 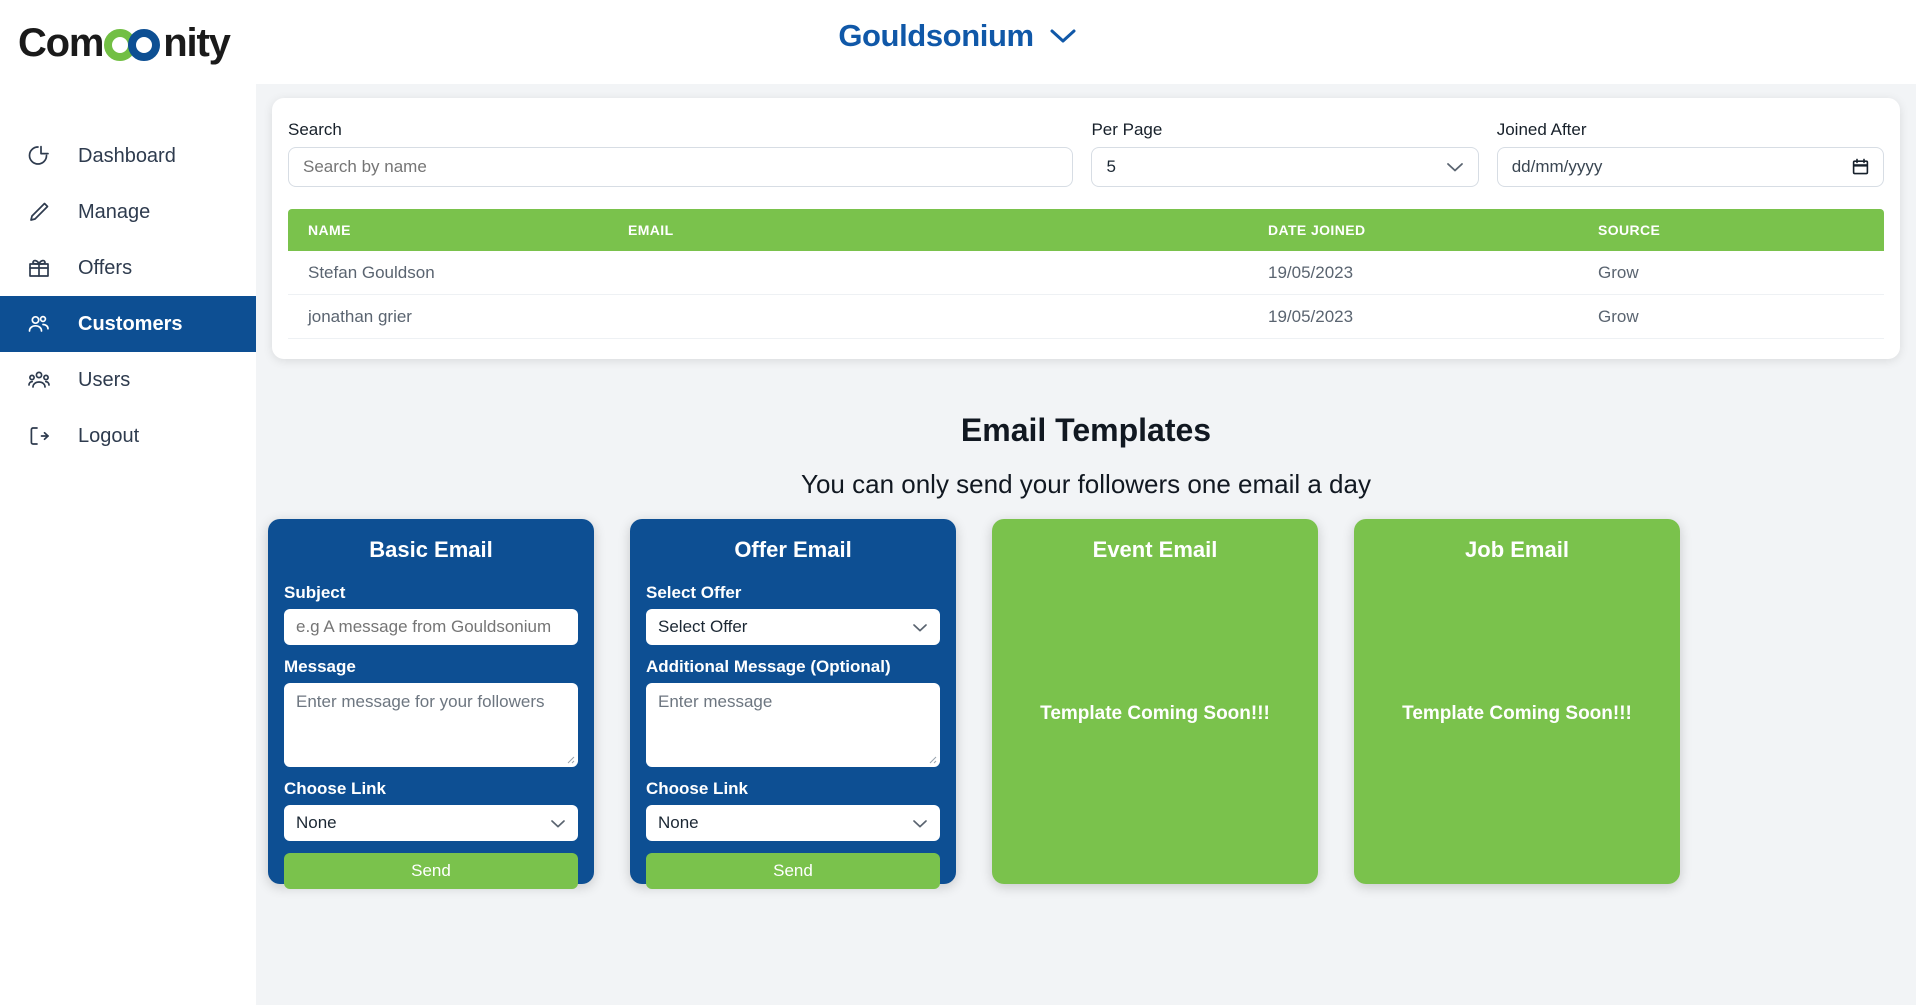 I want to click on top-header: Com nity Gouldsonium, so click(x=958, y=42).